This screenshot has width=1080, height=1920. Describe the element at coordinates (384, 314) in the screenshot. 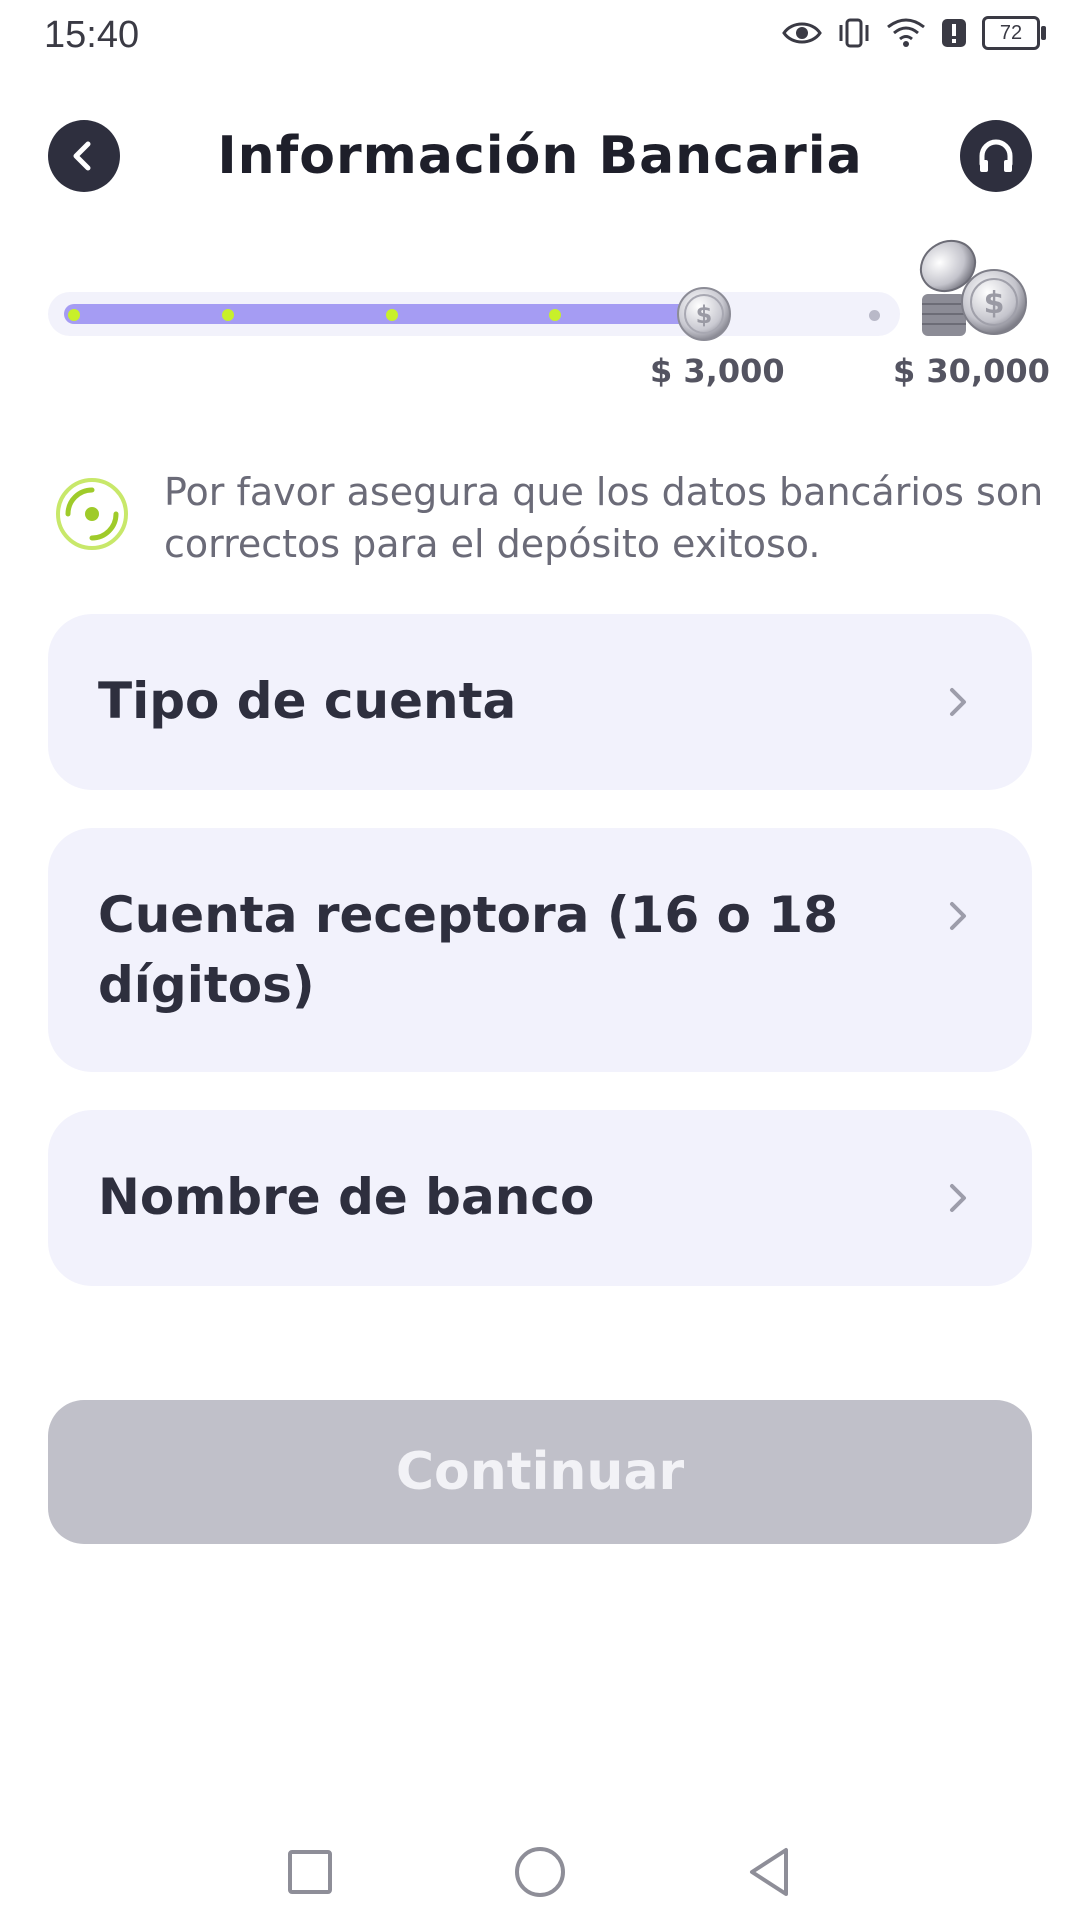

I see `progress-fill` at that location.